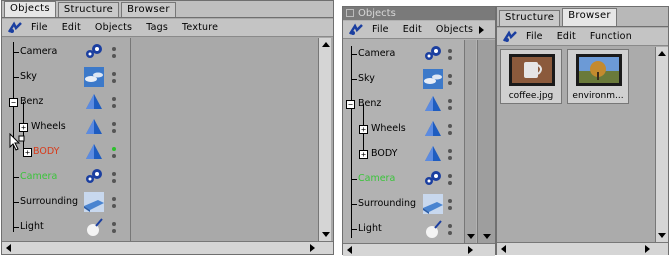  Describe the element at coordinates (599, 70) in the screenshot. I see `landscape-image` at that location.